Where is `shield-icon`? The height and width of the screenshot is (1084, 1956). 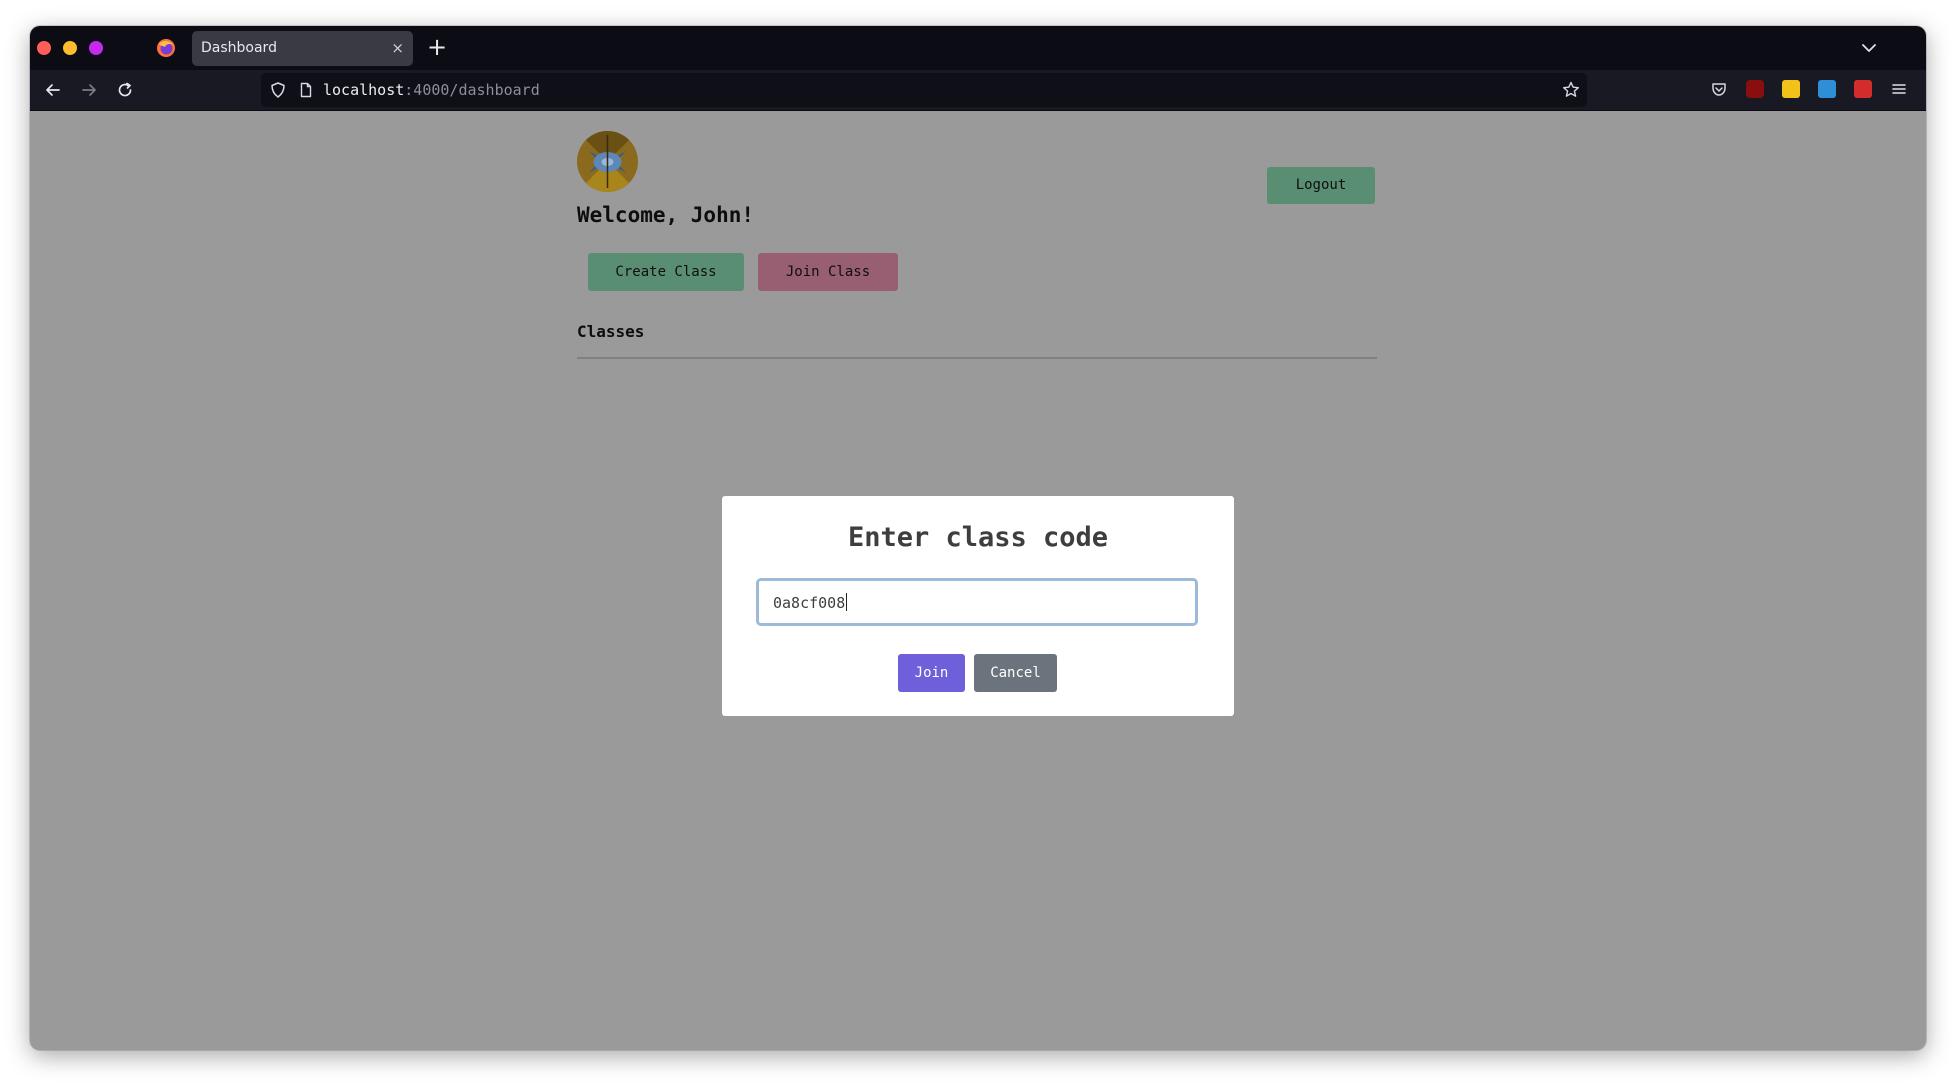 shield-icon is located at coordinates (278, 90).